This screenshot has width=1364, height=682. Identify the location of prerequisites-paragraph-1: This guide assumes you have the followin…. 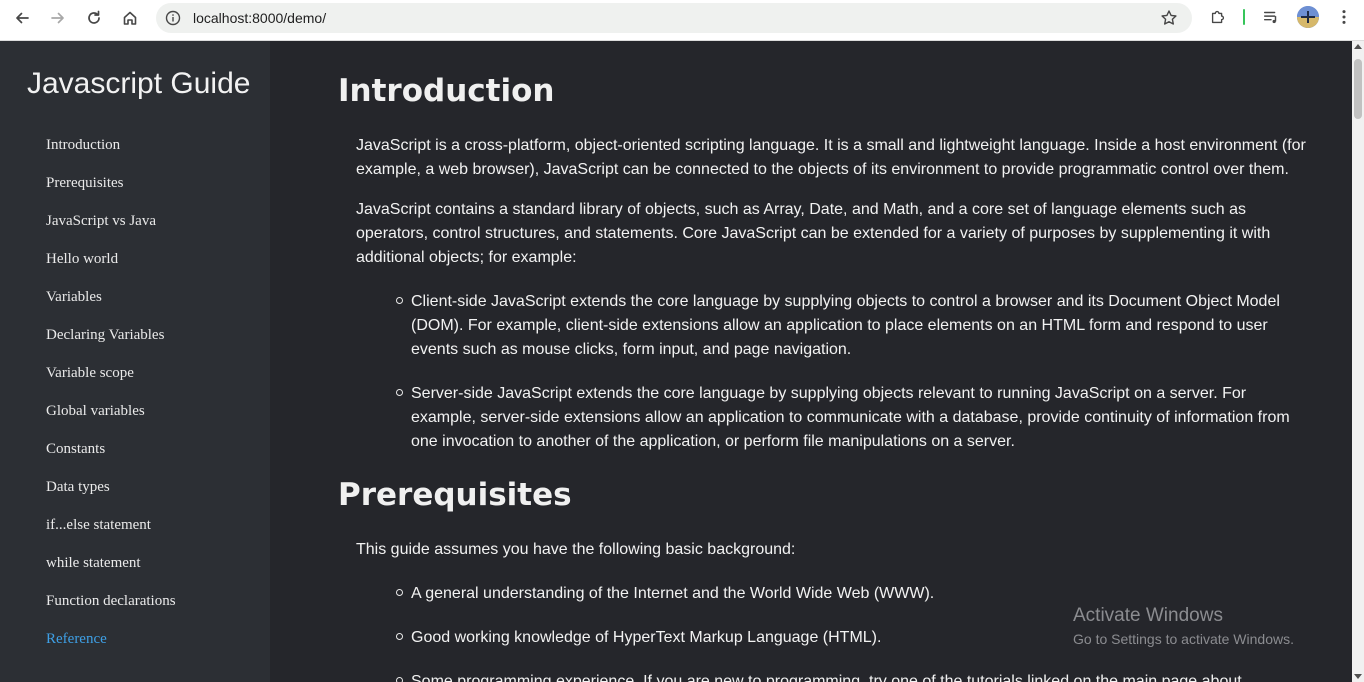
(576, 549).